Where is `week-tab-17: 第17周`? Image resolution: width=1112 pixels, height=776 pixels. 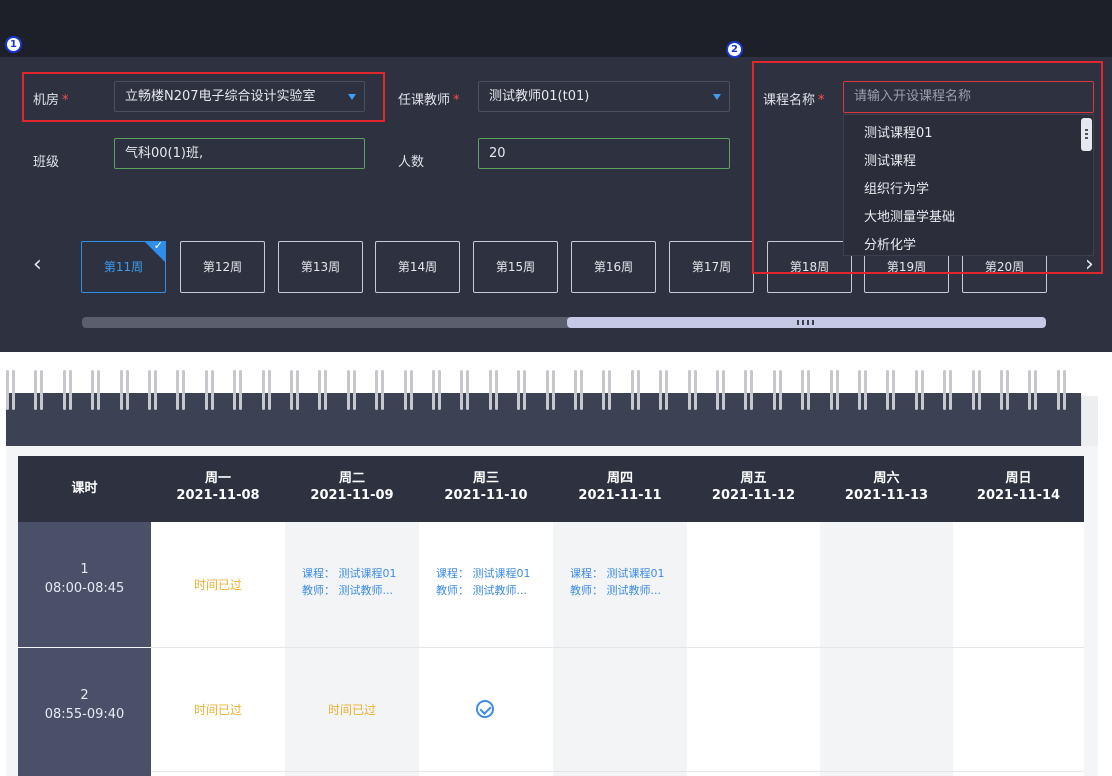 week-tab-17: 第17周 is located at coordinates (711, 267).